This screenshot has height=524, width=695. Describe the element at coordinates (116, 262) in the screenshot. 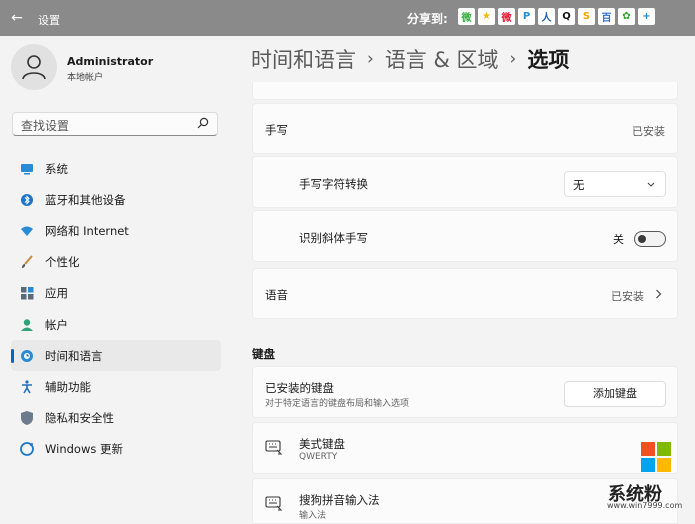

I see `sidebar-item-brush: 个性化` at that location.